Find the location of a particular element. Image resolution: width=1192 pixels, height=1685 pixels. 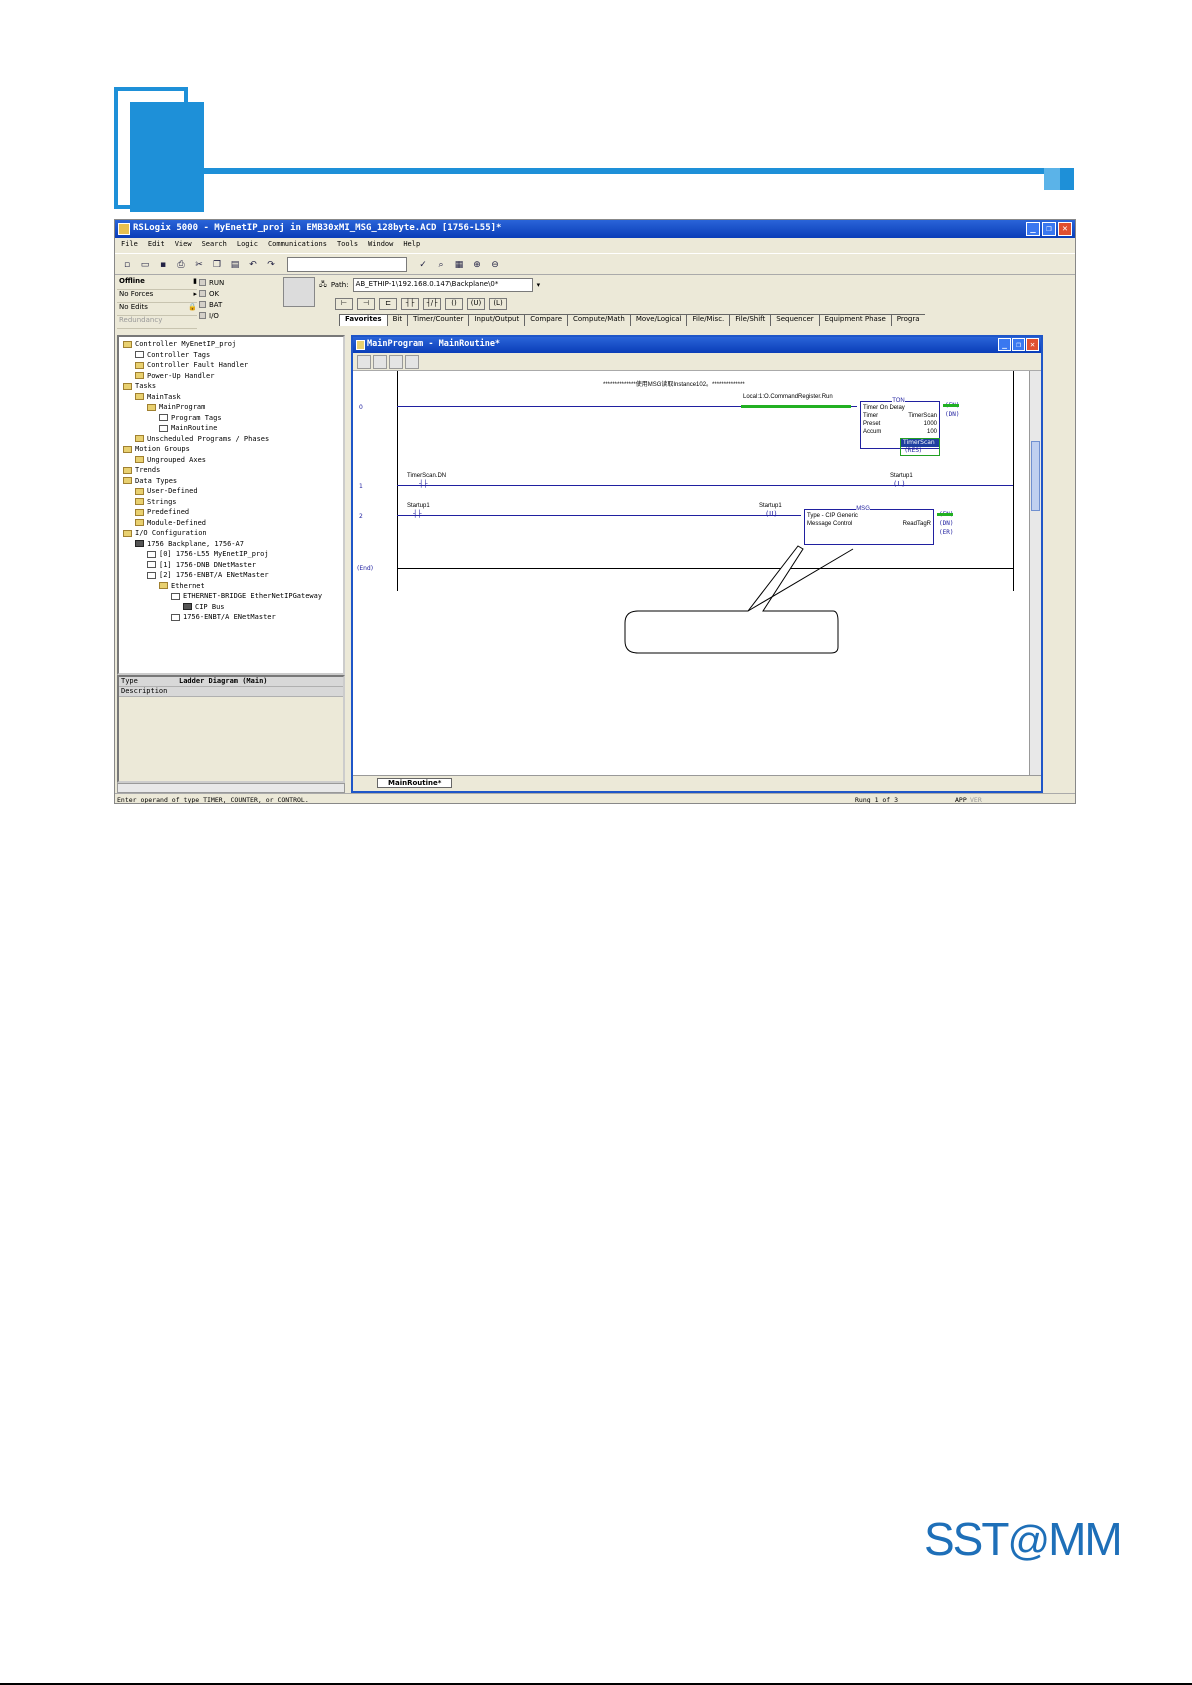

tab-file-shift: File/Shift is located at coordinates (750, 320).